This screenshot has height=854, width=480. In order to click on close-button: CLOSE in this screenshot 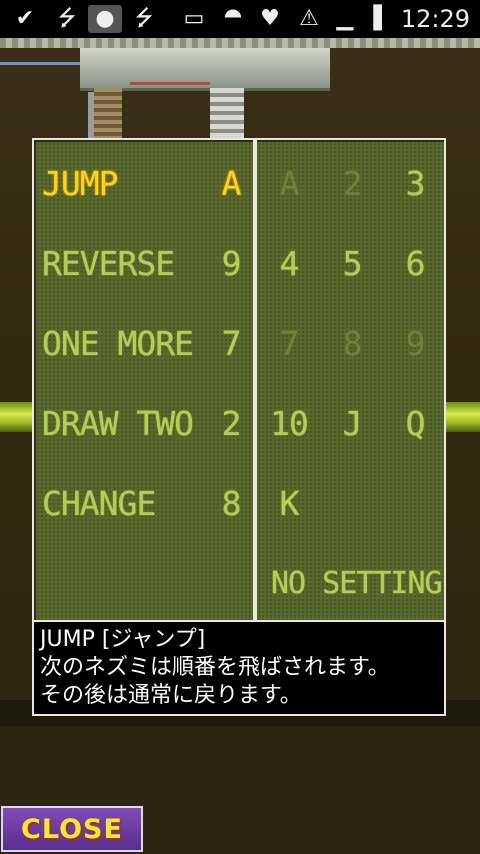, I will do `click(72, 829)`.